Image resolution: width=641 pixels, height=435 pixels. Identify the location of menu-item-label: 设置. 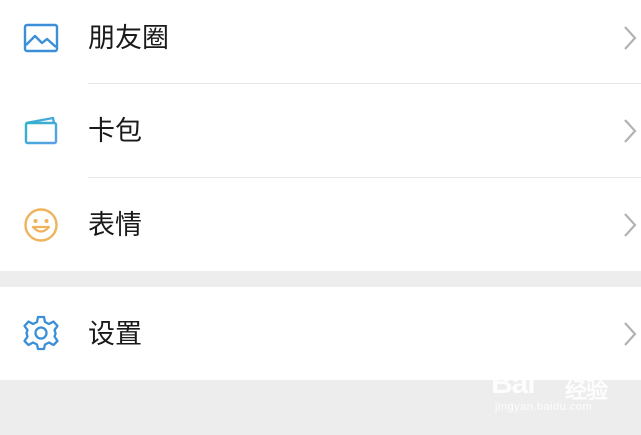
(115, 334).